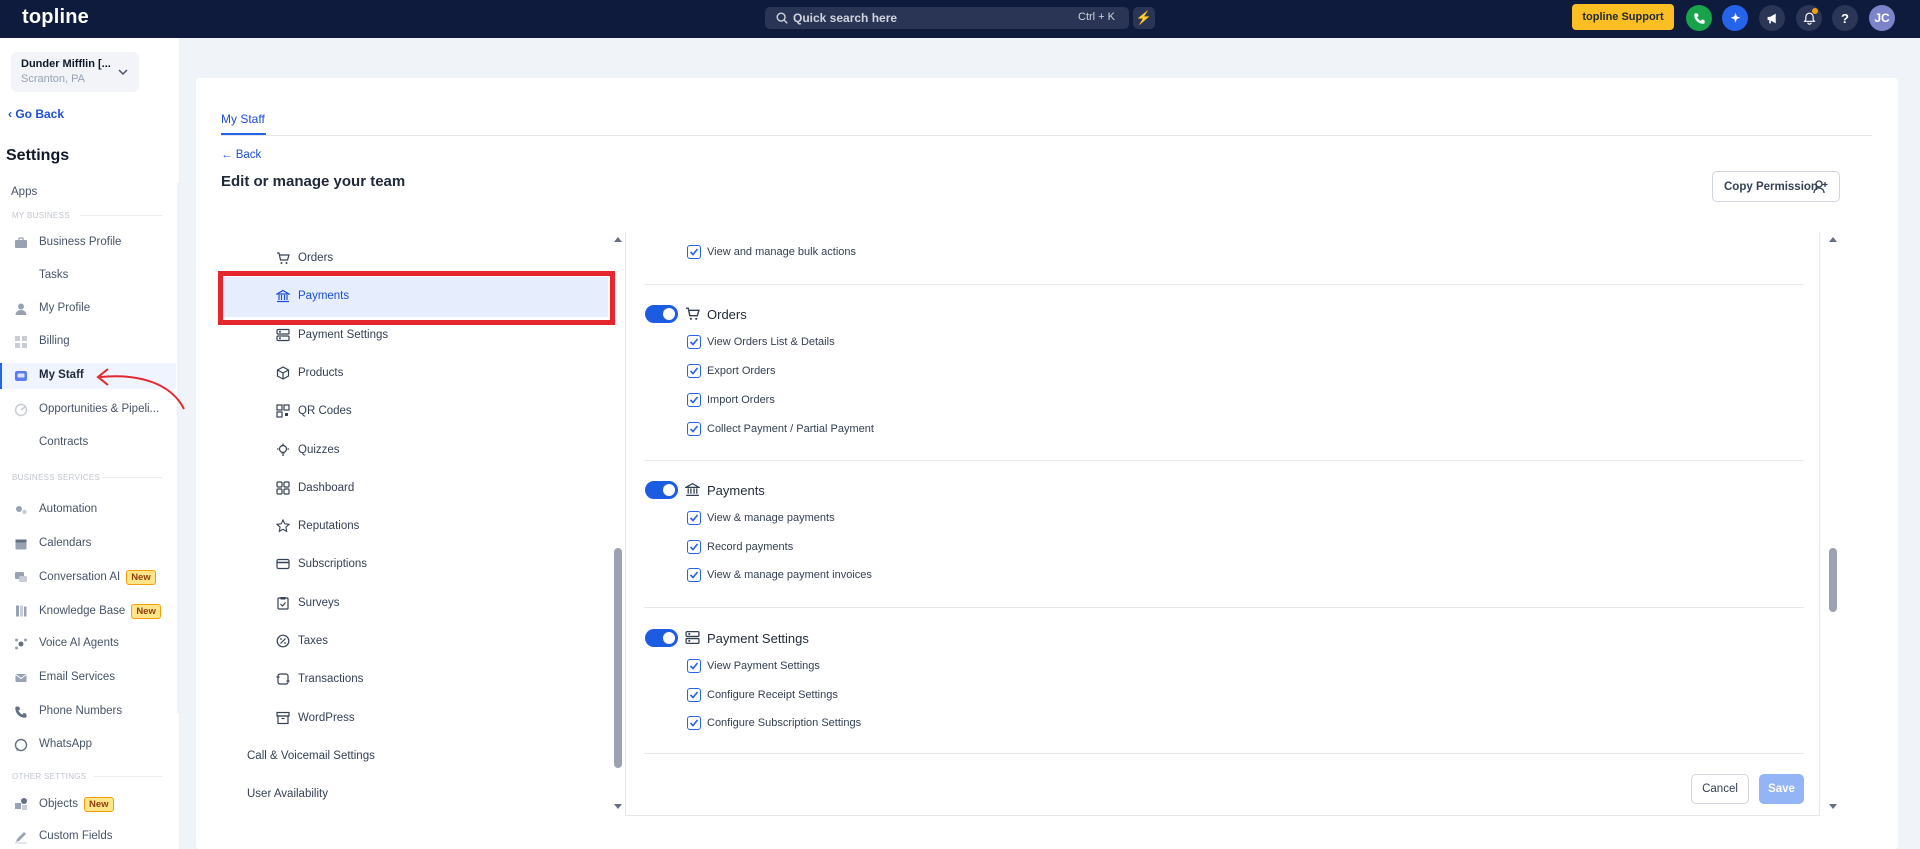 This screenshot has width=1920, height=849. I want to click on permission-label: View Orders List & Details, so click(771, 342).